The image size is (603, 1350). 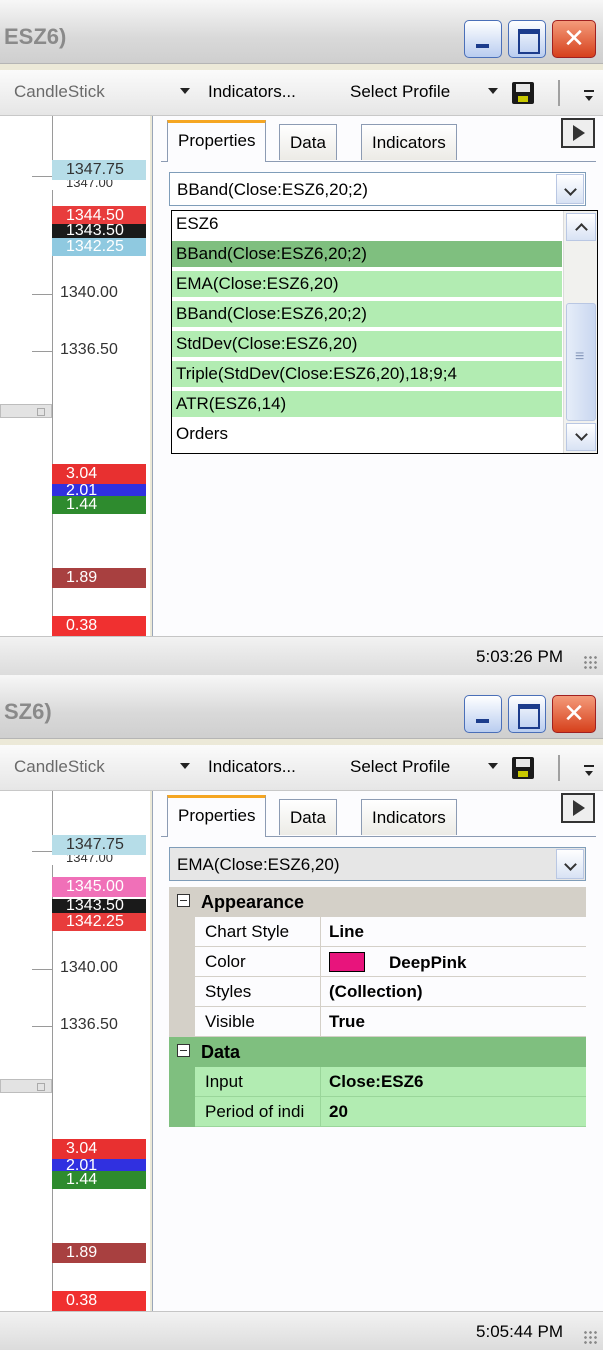 I want to click on property-value: True, so click(x=453, y=1022).